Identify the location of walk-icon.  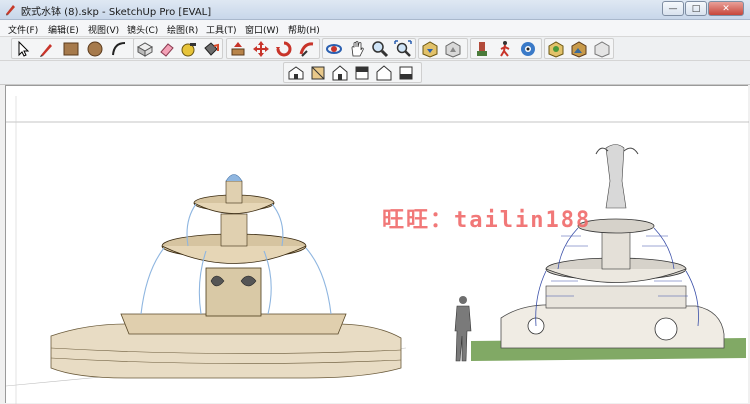
(505, 49).